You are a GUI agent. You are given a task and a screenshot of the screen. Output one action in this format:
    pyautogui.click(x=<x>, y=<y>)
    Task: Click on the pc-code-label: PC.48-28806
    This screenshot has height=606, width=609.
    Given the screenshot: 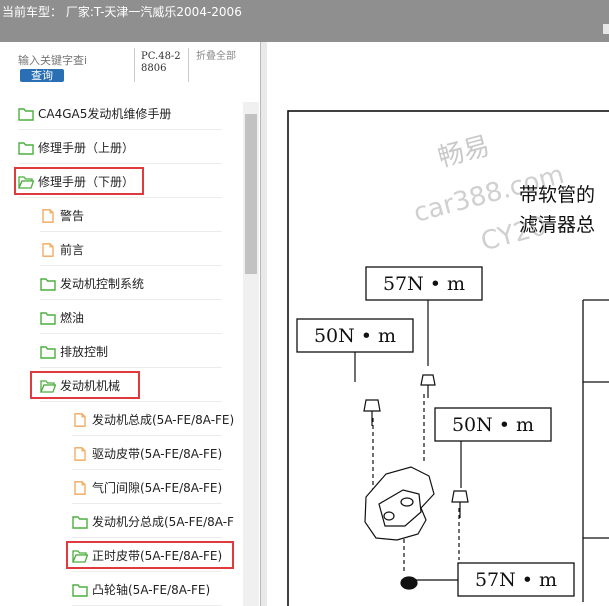 What is the action you would take?
    pyautogui.click(x=161, y=62)
    